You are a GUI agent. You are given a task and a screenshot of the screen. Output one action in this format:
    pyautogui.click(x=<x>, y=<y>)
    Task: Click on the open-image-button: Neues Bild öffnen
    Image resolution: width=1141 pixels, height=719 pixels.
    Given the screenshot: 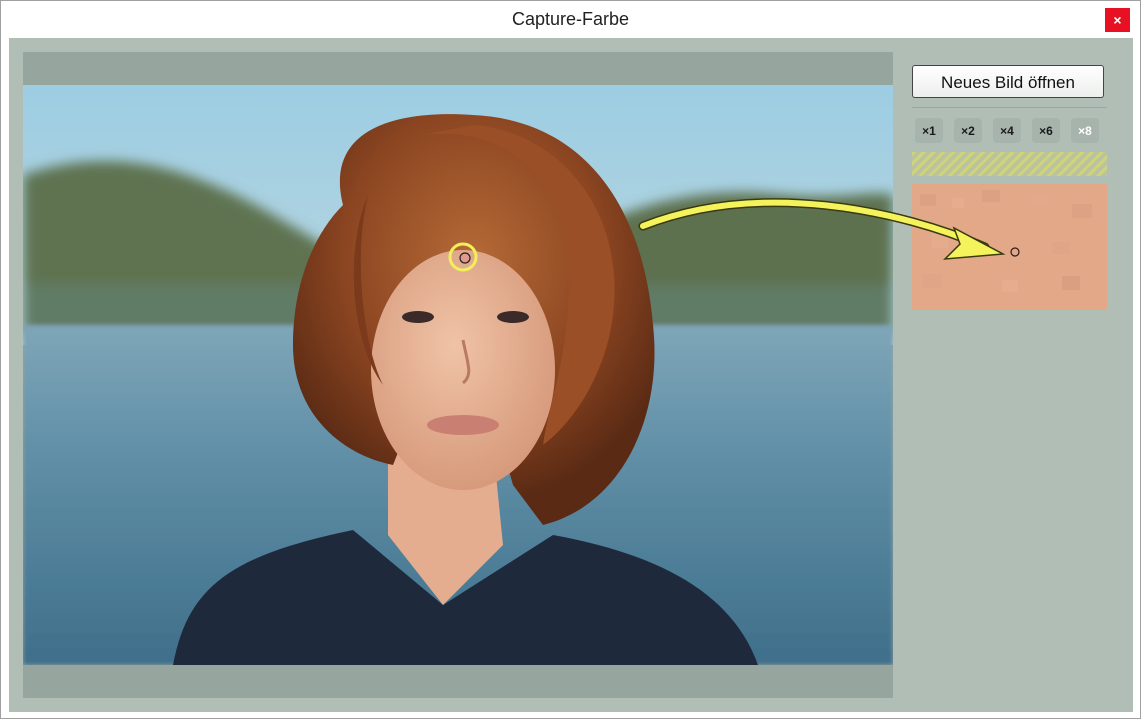 What is the action you would take?
    pyautogui.click(x=1008, y=81)
    